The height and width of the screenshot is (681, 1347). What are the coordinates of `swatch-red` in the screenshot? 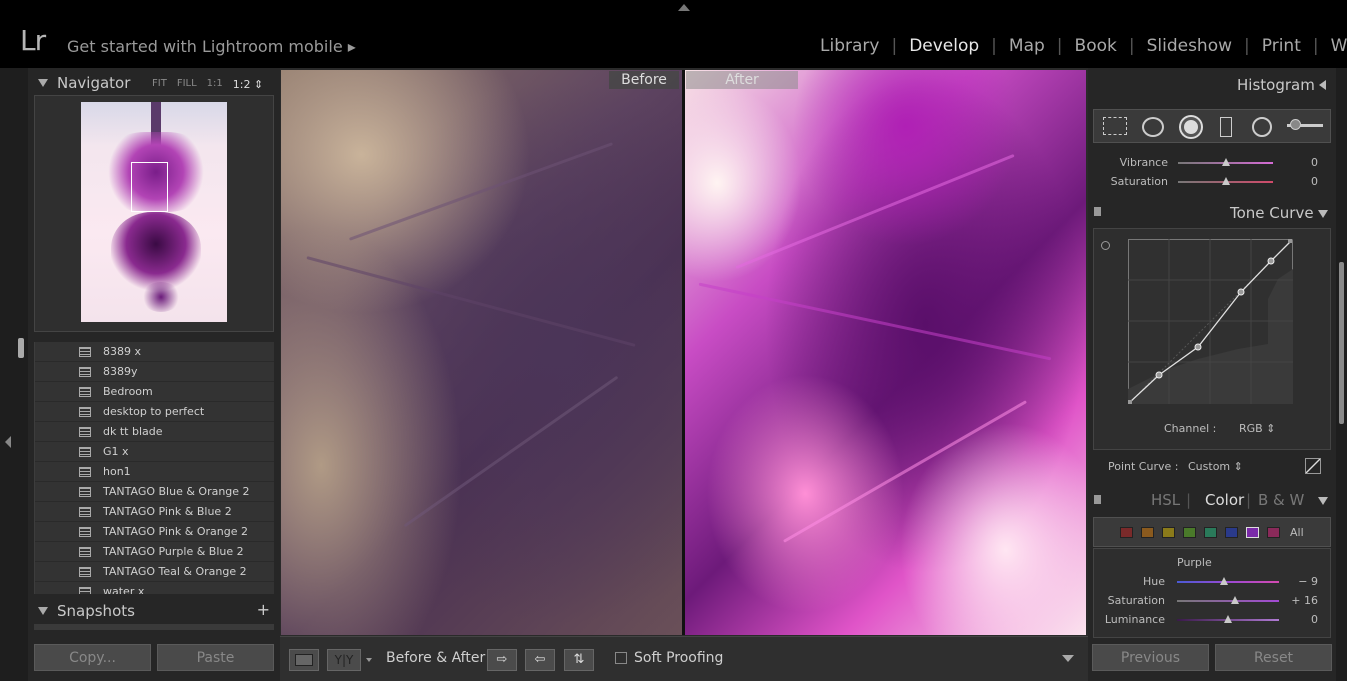 It's located at (1126, 532).